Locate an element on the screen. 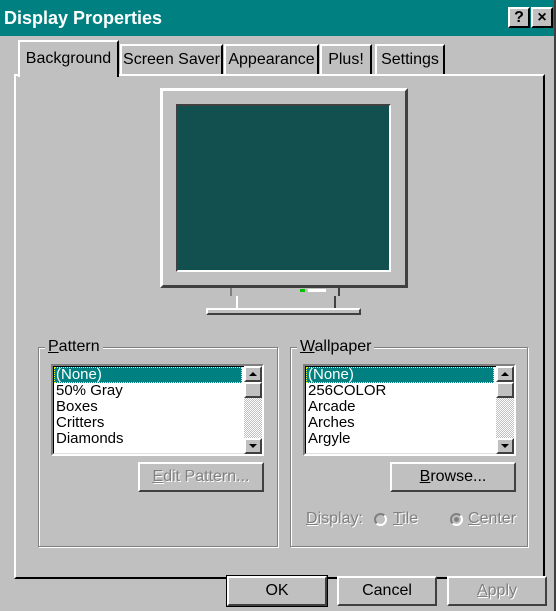 This screenshot has width=556, height=611. pattern-item-50-gray: 50% Gray is located at coordinates (148, 391).